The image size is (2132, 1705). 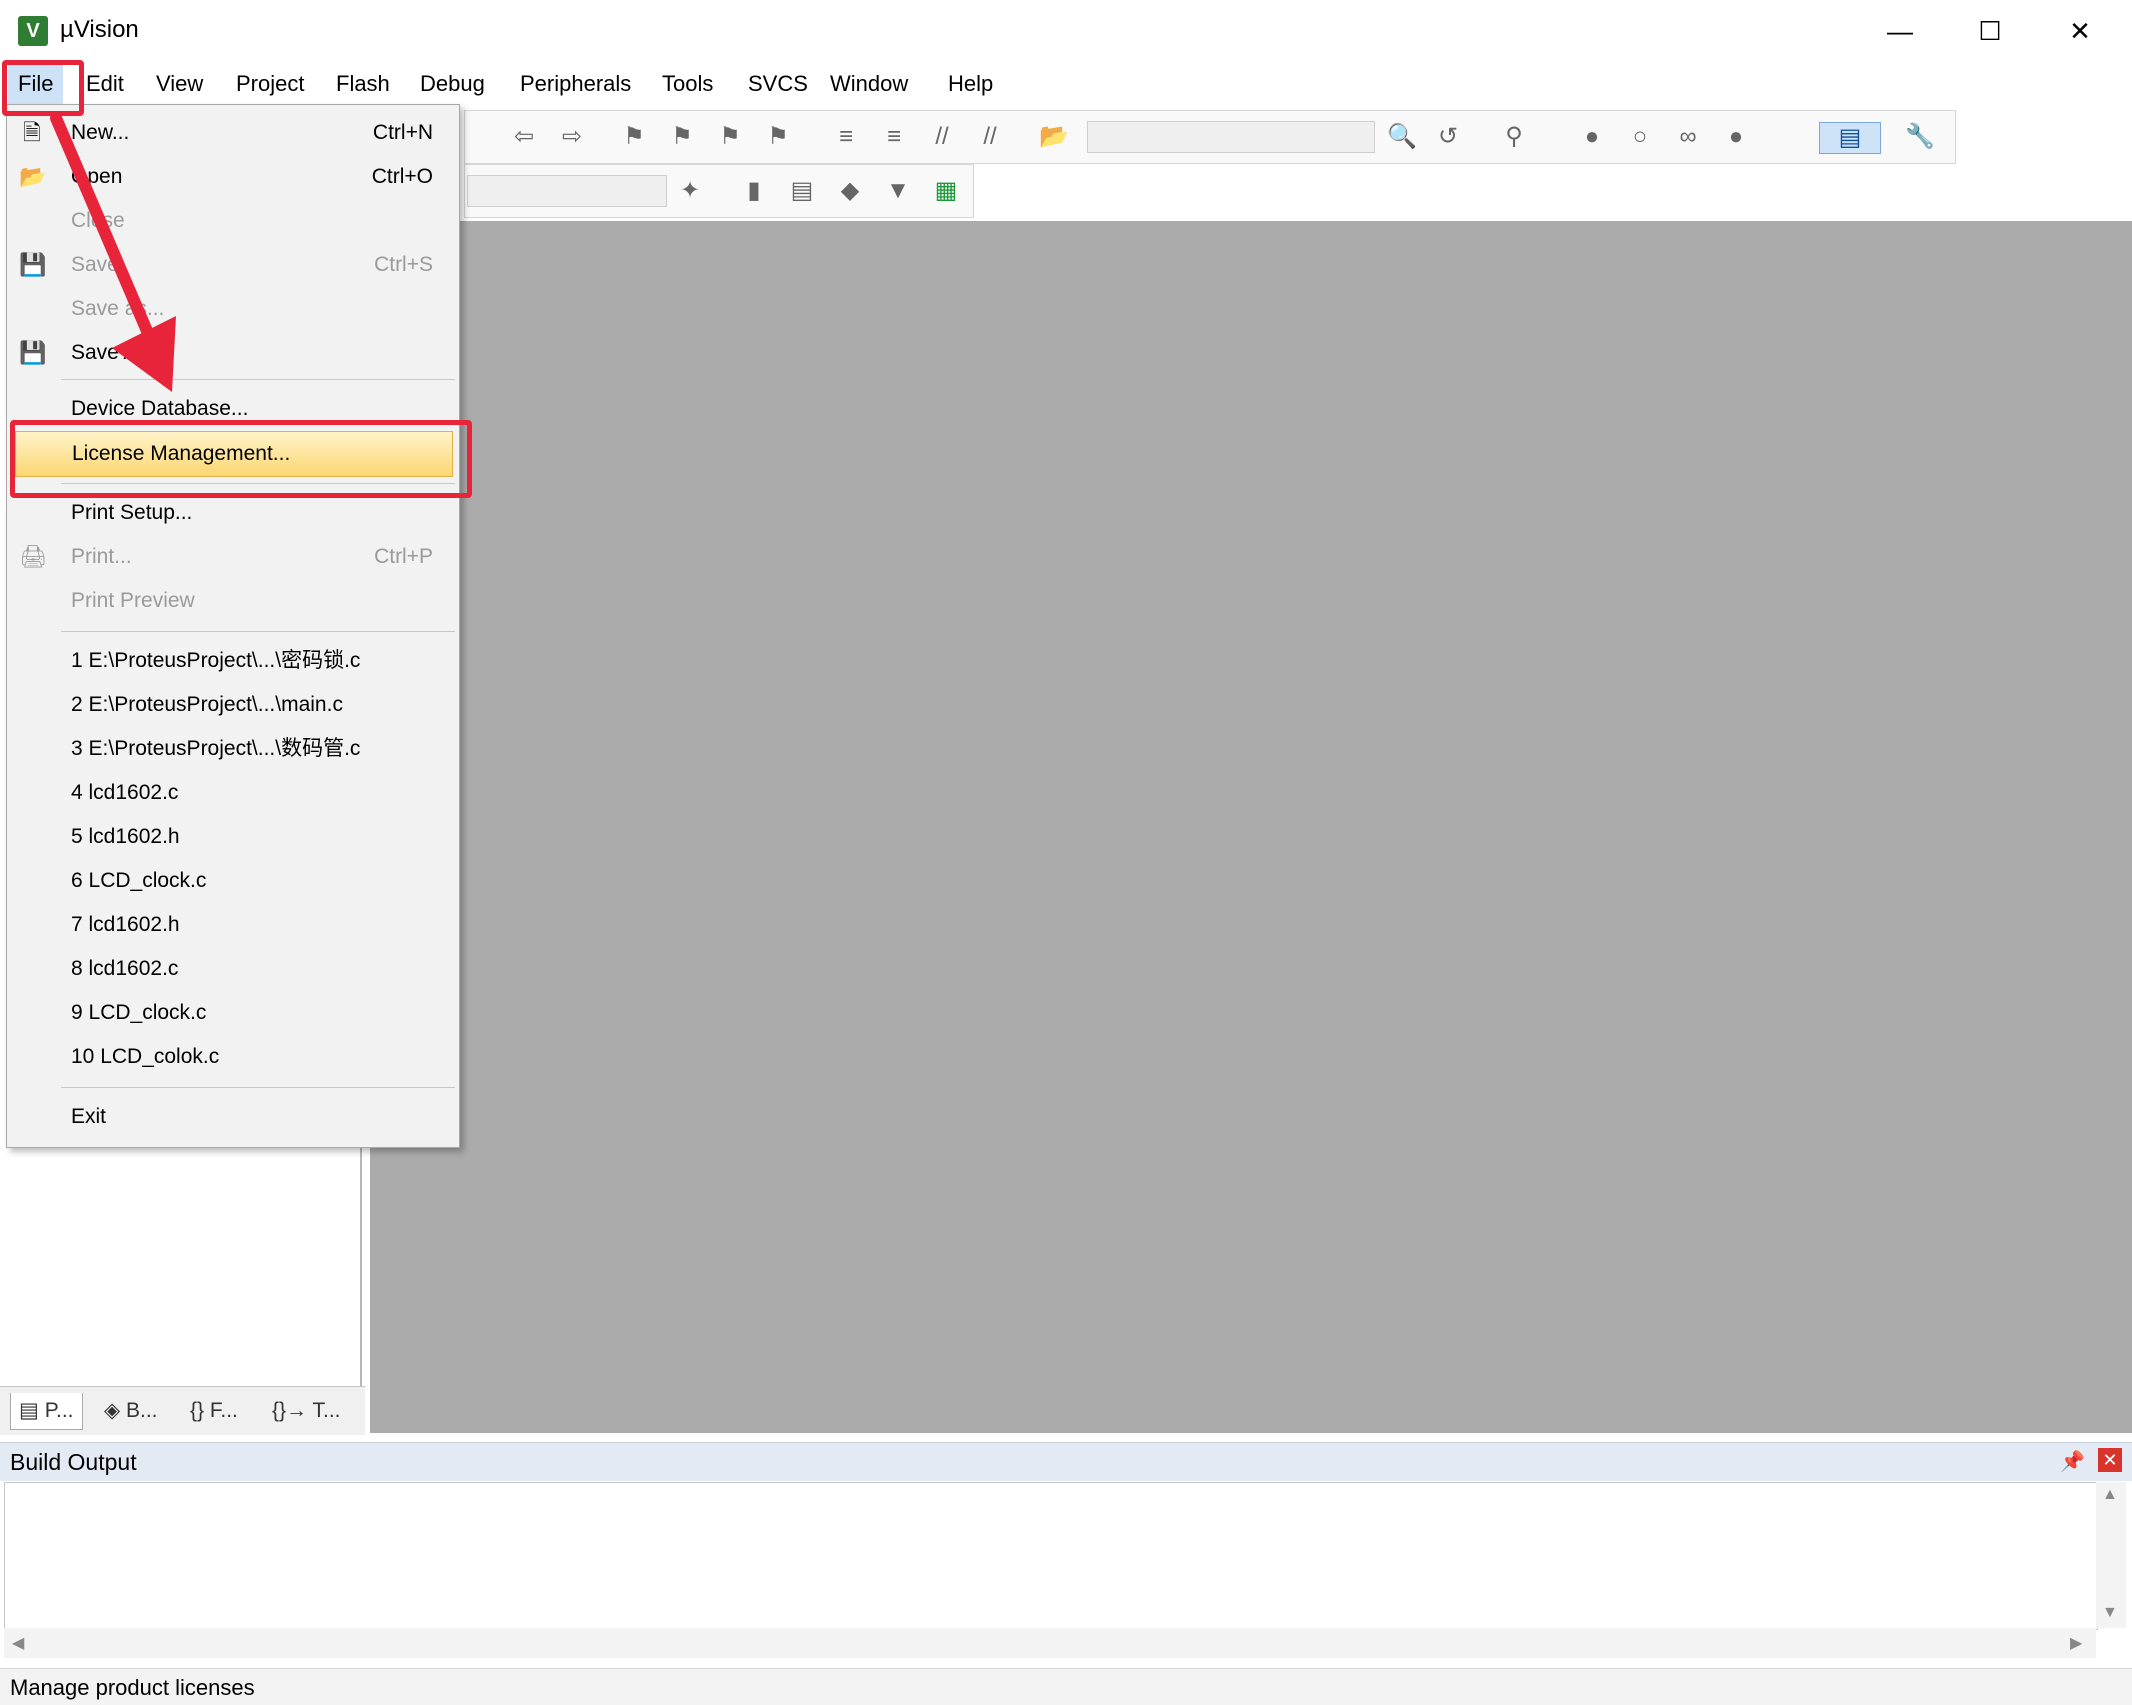 I want to click on disable-breakpoint-icon: ○, so click(x=1640, y=137).